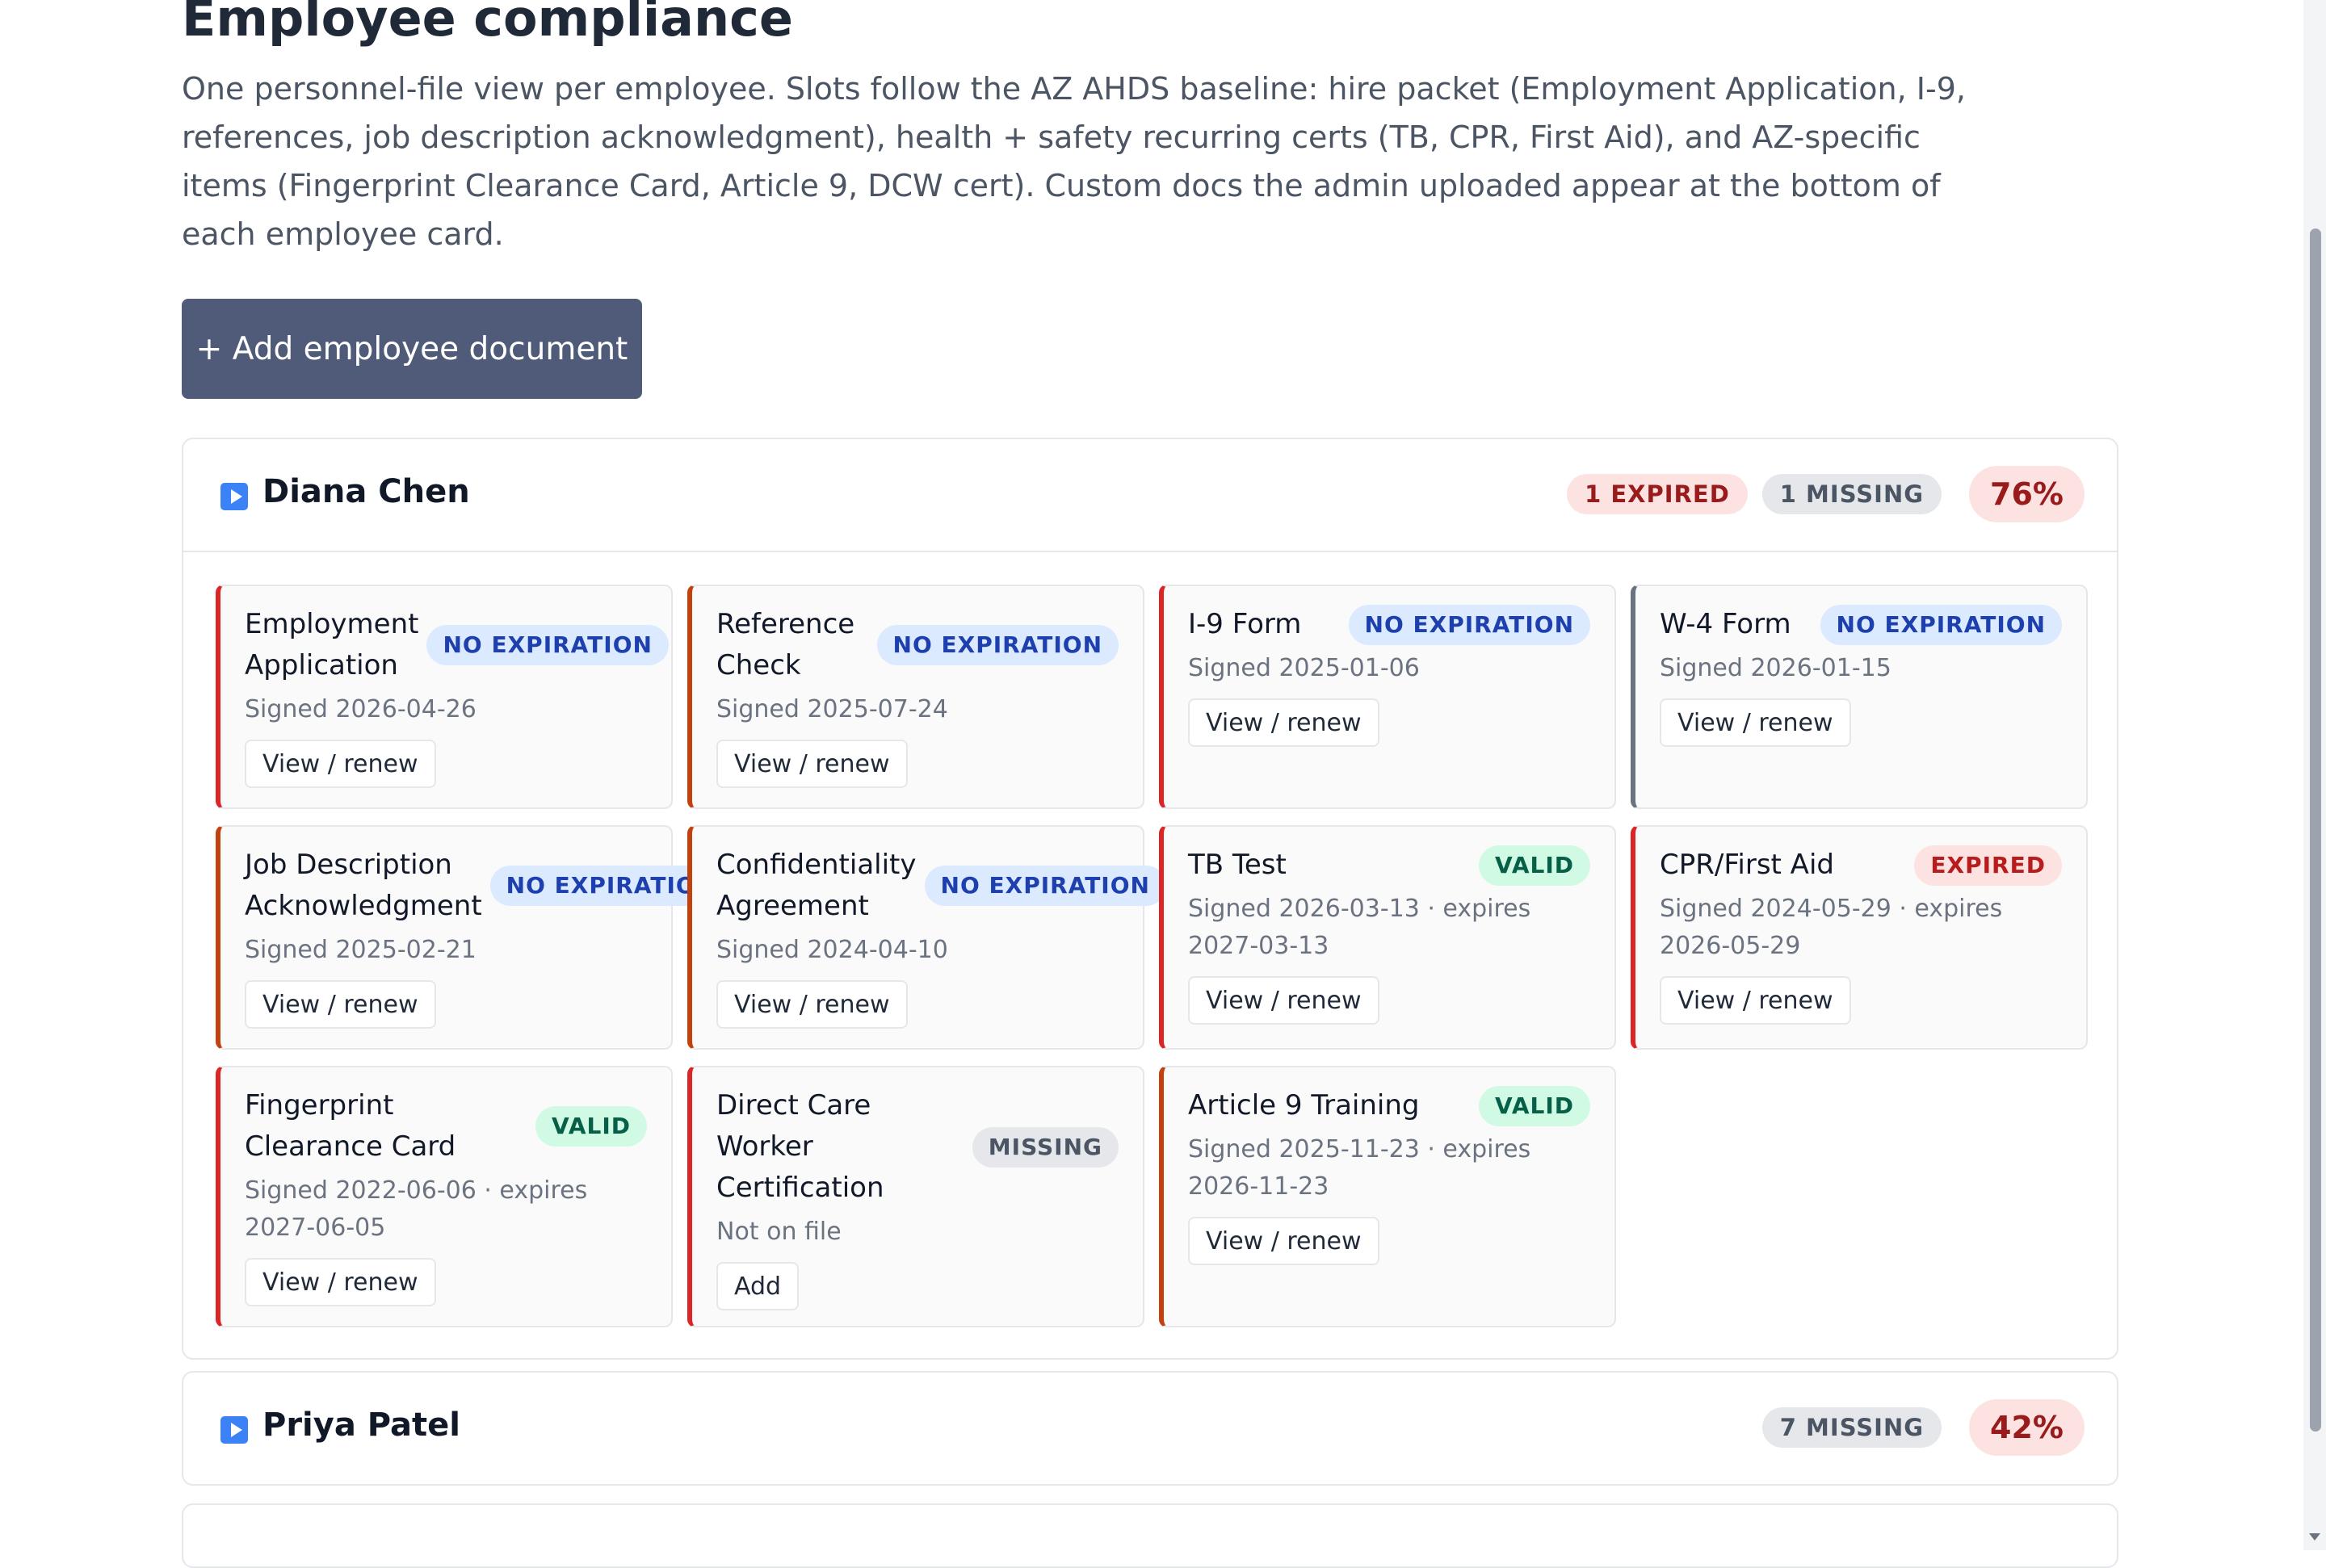 This screenshot has width=2326, height=1568. What do you see at coordinates (361, 950) in the screenshot?
I see `doc-meta: Signed 2025-02-21` at bounding box center [361, 950].